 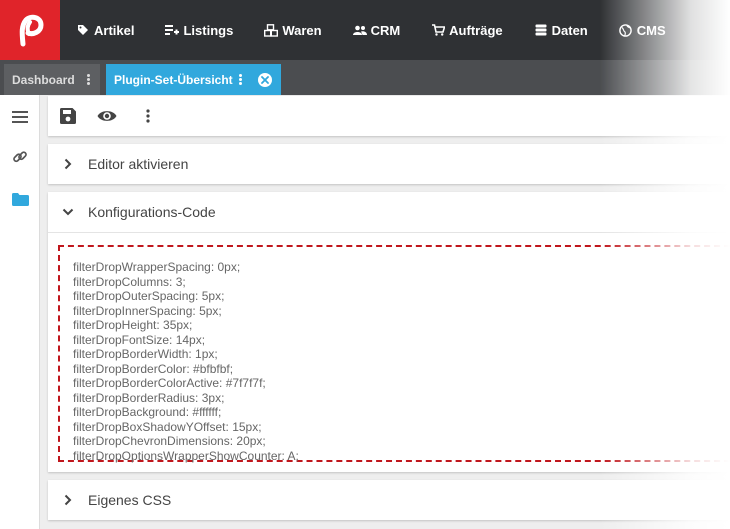 What do you see at coordinates (147, 412) in the screenshot?
I see `code-line: filterDropBackground: #ffffff;` at bounding box center [147, 412].